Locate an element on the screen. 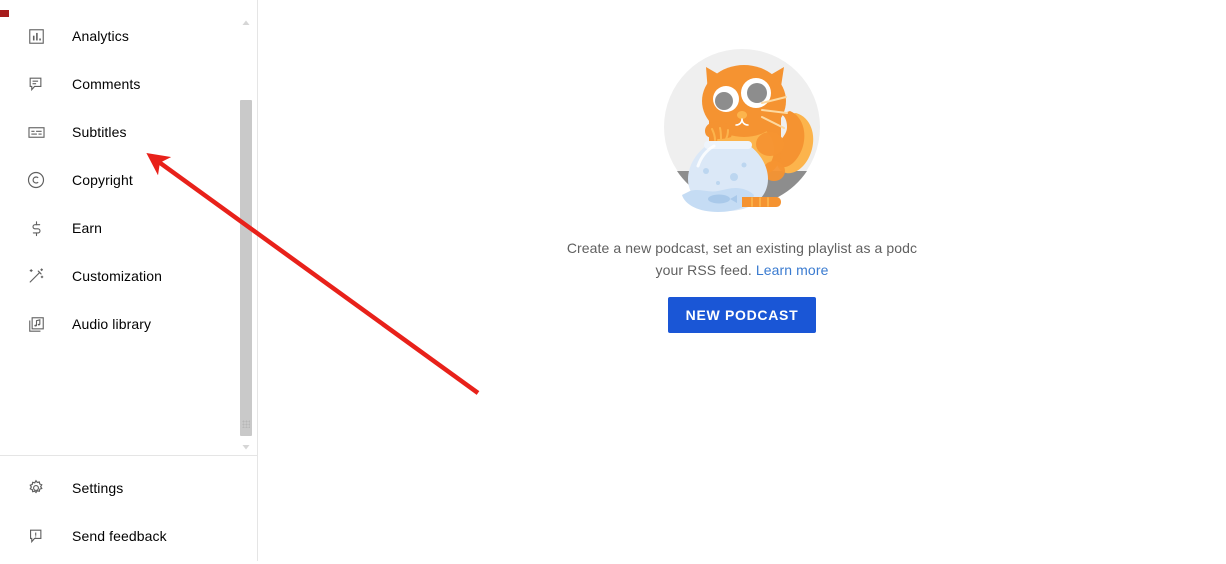  comment-bubble-icon is located at coordinates (36, 84).